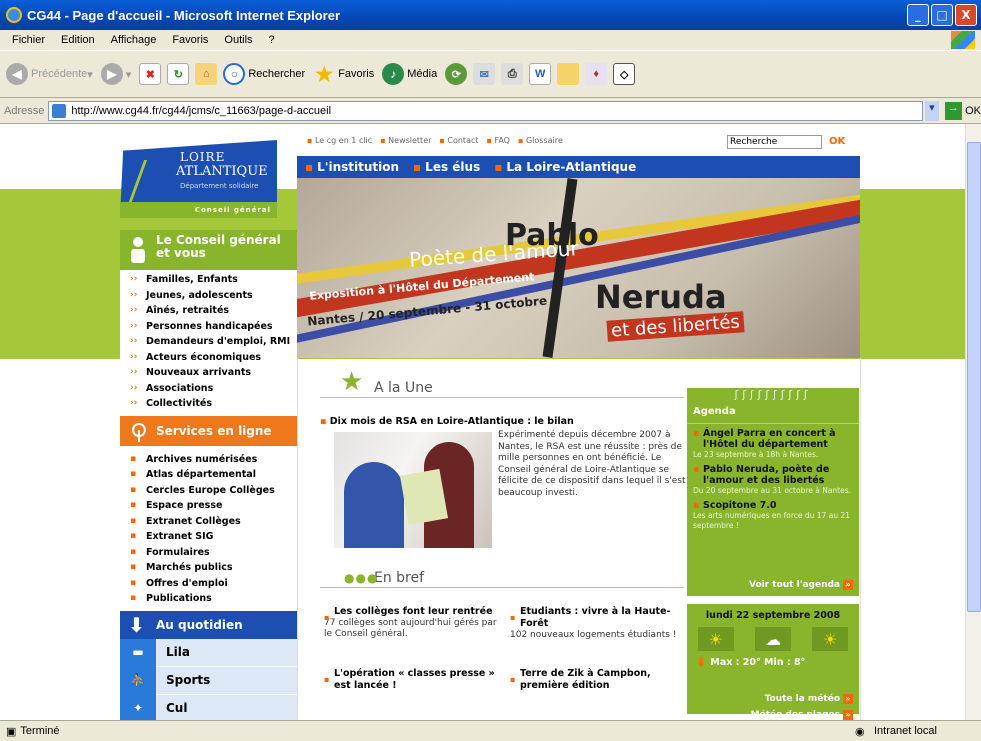 The image size is (981, 741). I want to click on sidebar-item-aines: Aînés, retraités, so click(212, 311).